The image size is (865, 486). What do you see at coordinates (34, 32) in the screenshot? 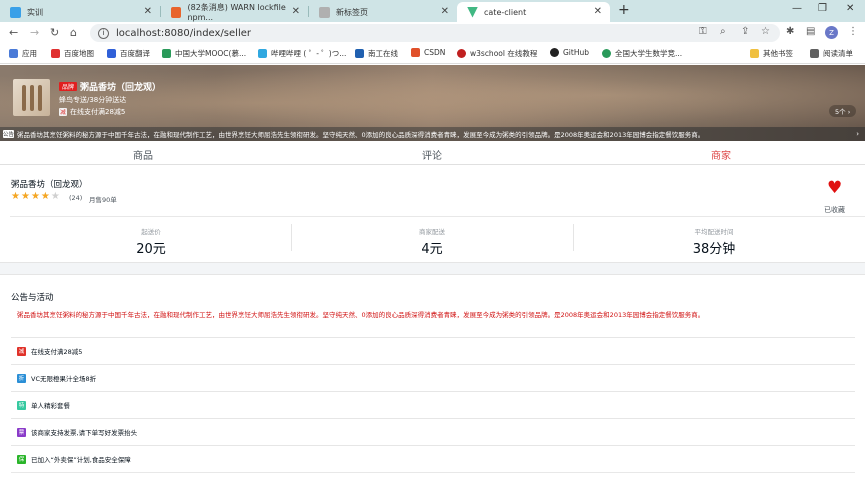
I see `forward-icon: →` at bounding box center [34, 32].